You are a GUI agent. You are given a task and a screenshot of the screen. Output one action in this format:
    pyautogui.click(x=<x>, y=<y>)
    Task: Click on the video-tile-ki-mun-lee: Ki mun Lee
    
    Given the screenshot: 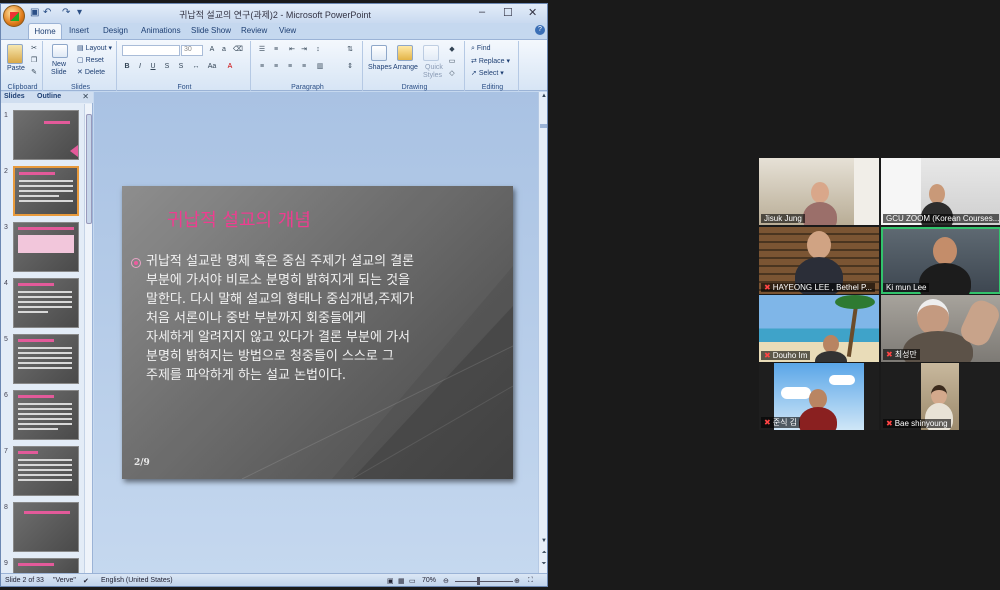 What is the action you would take?
    pyautogui.click(x=940, y=260)
    